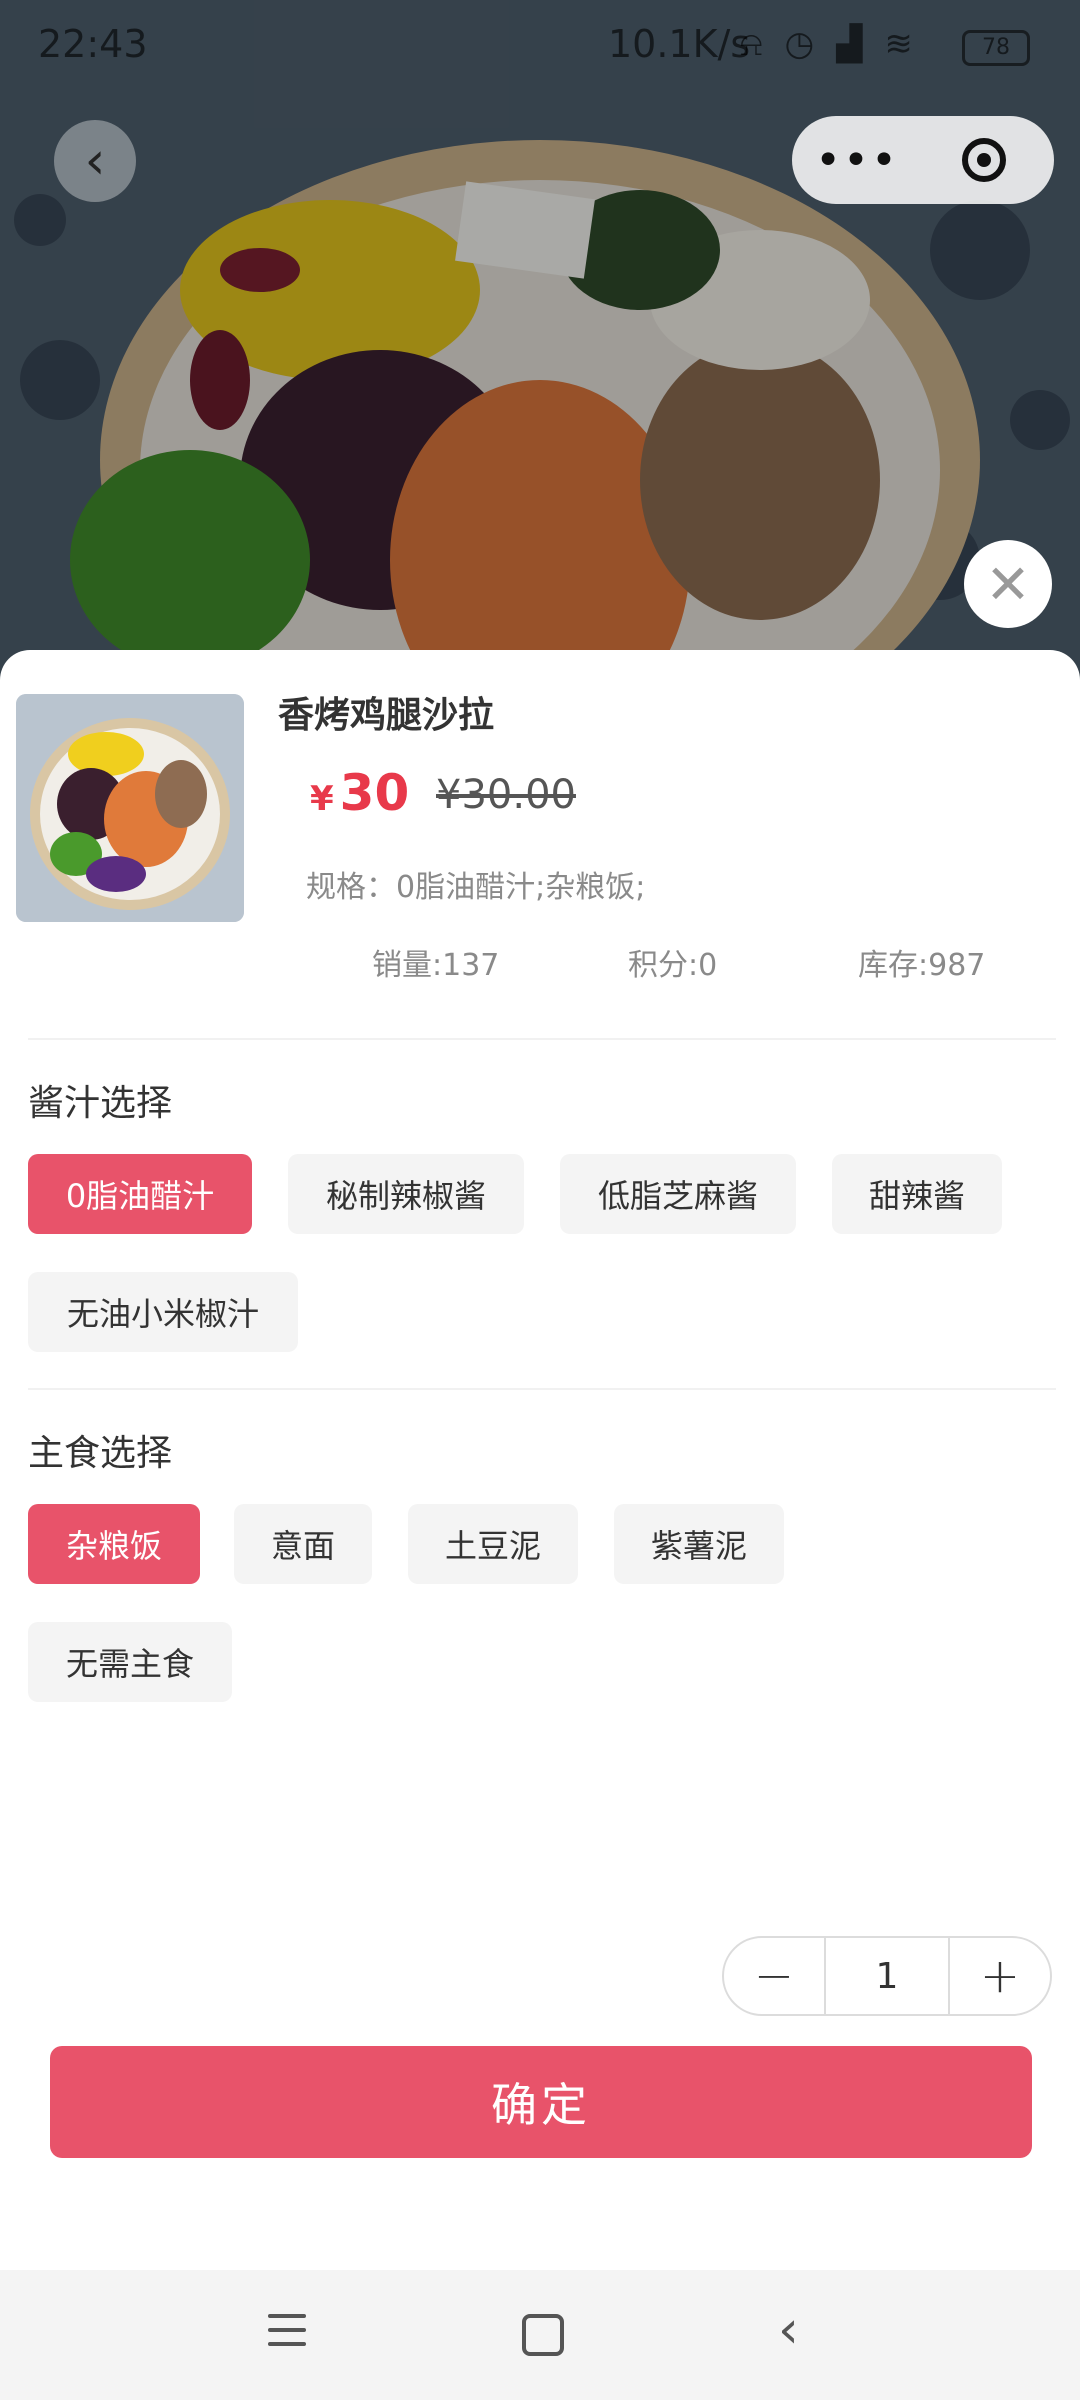 The height and width of the screenshot is (2400, 1080). Describe the element at coordinates (130, 1662) in the screenshot. I see `staple-option-4: 无需主食` at that location.